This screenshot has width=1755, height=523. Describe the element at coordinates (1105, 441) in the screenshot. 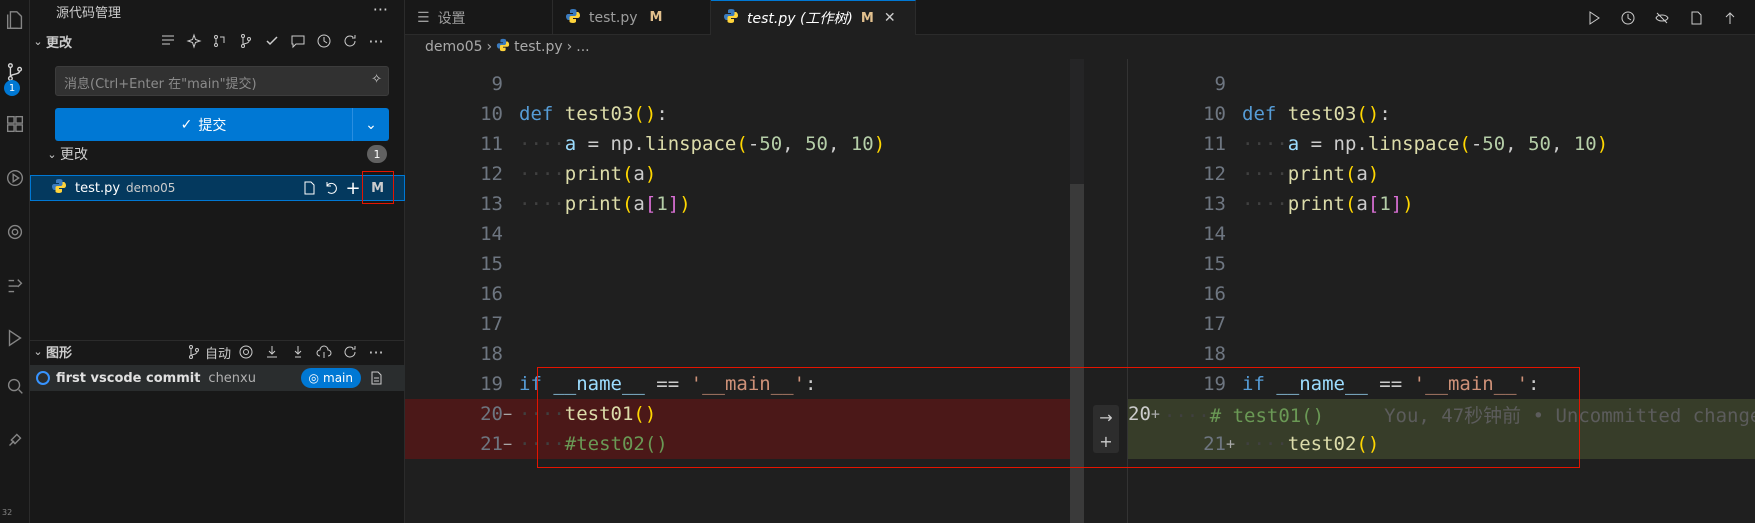

I see `stage-hunk-icon: +` at that location.